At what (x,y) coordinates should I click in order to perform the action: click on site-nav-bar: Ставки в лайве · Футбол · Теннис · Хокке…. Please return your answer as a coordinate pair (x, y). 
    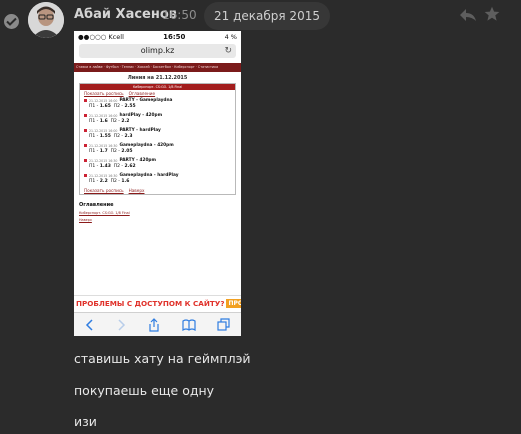
    Looking at the image, I should click on (157, 67).